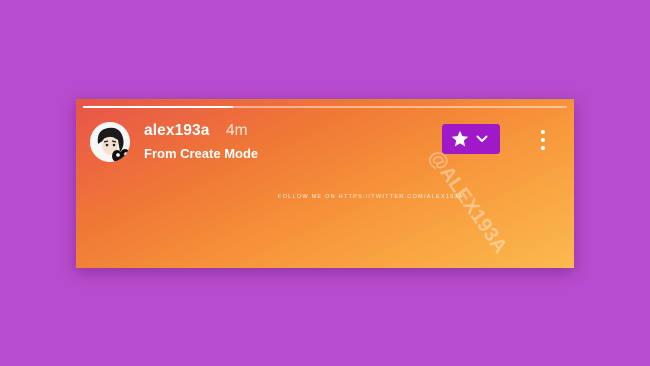 This screenshot has width=650, height=366. I want to click on more-options-button, so click(543, 140).